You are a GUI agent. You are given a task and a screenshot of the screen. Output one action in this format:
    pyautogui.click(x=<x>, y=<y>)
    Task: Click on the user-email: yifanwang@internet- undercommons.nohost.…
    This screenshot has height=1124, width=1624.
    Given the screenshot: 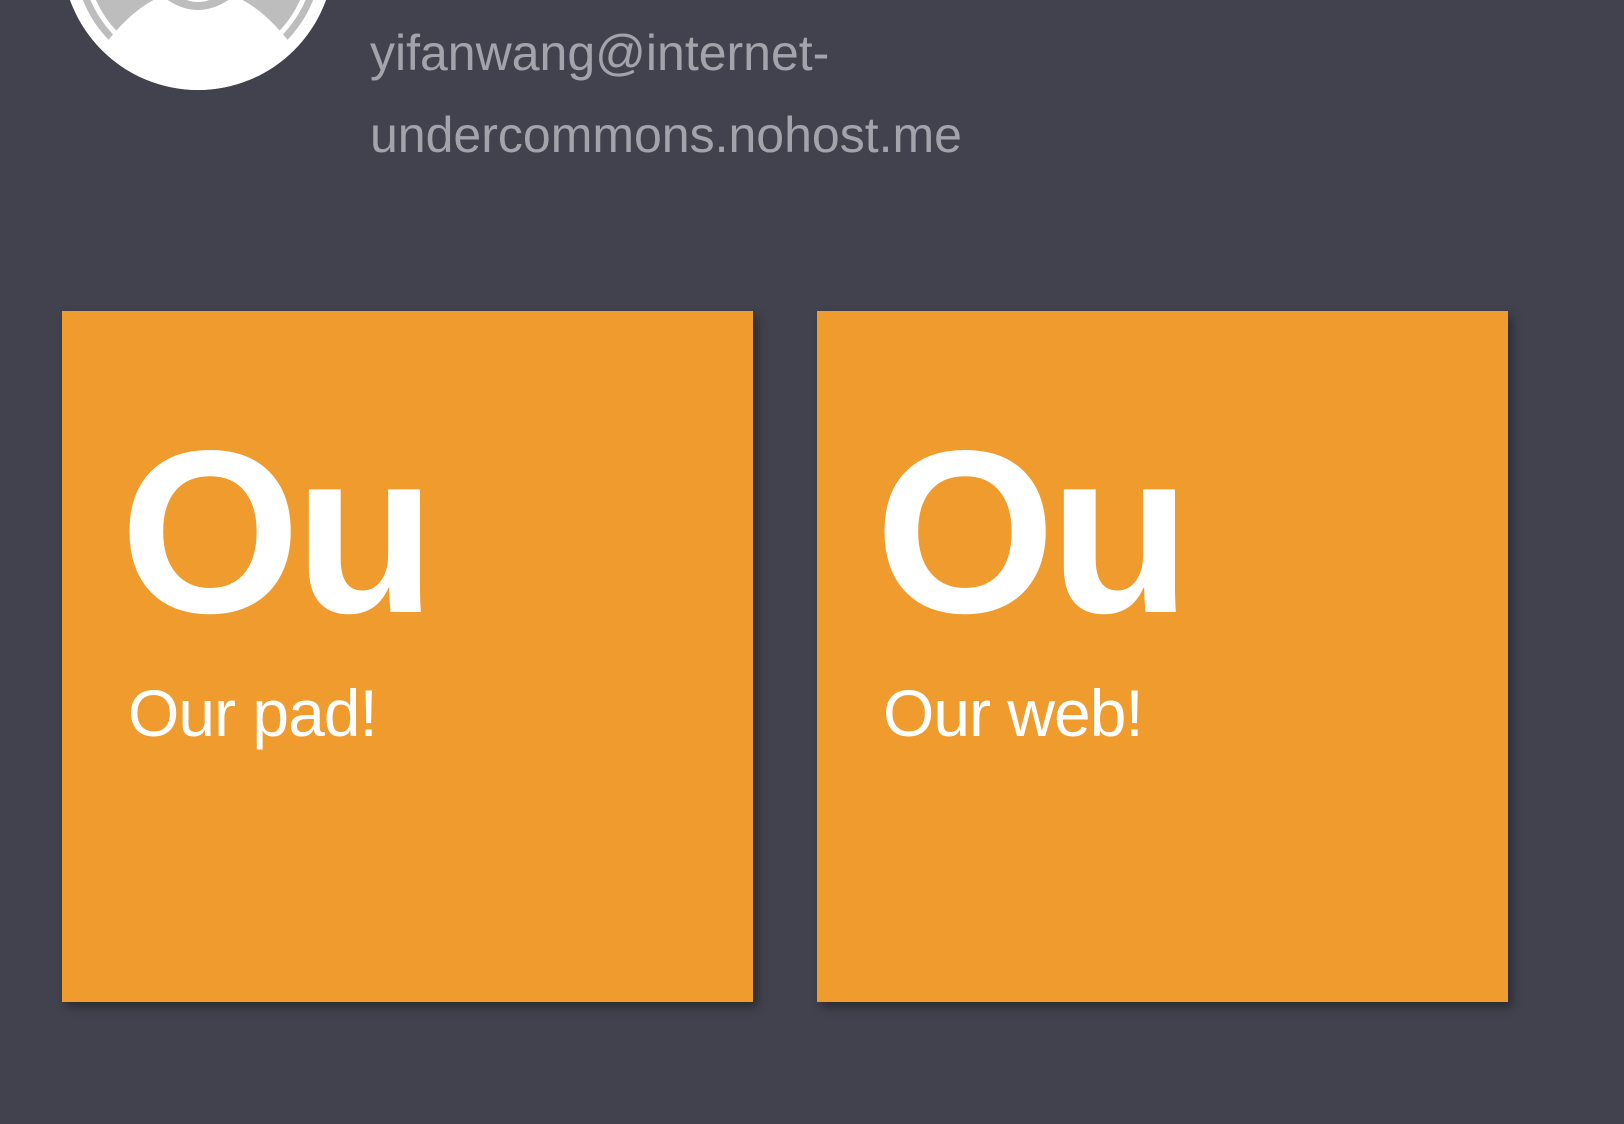 What is the action you would take?
    pyautogui.click(x=730, y=94)
    